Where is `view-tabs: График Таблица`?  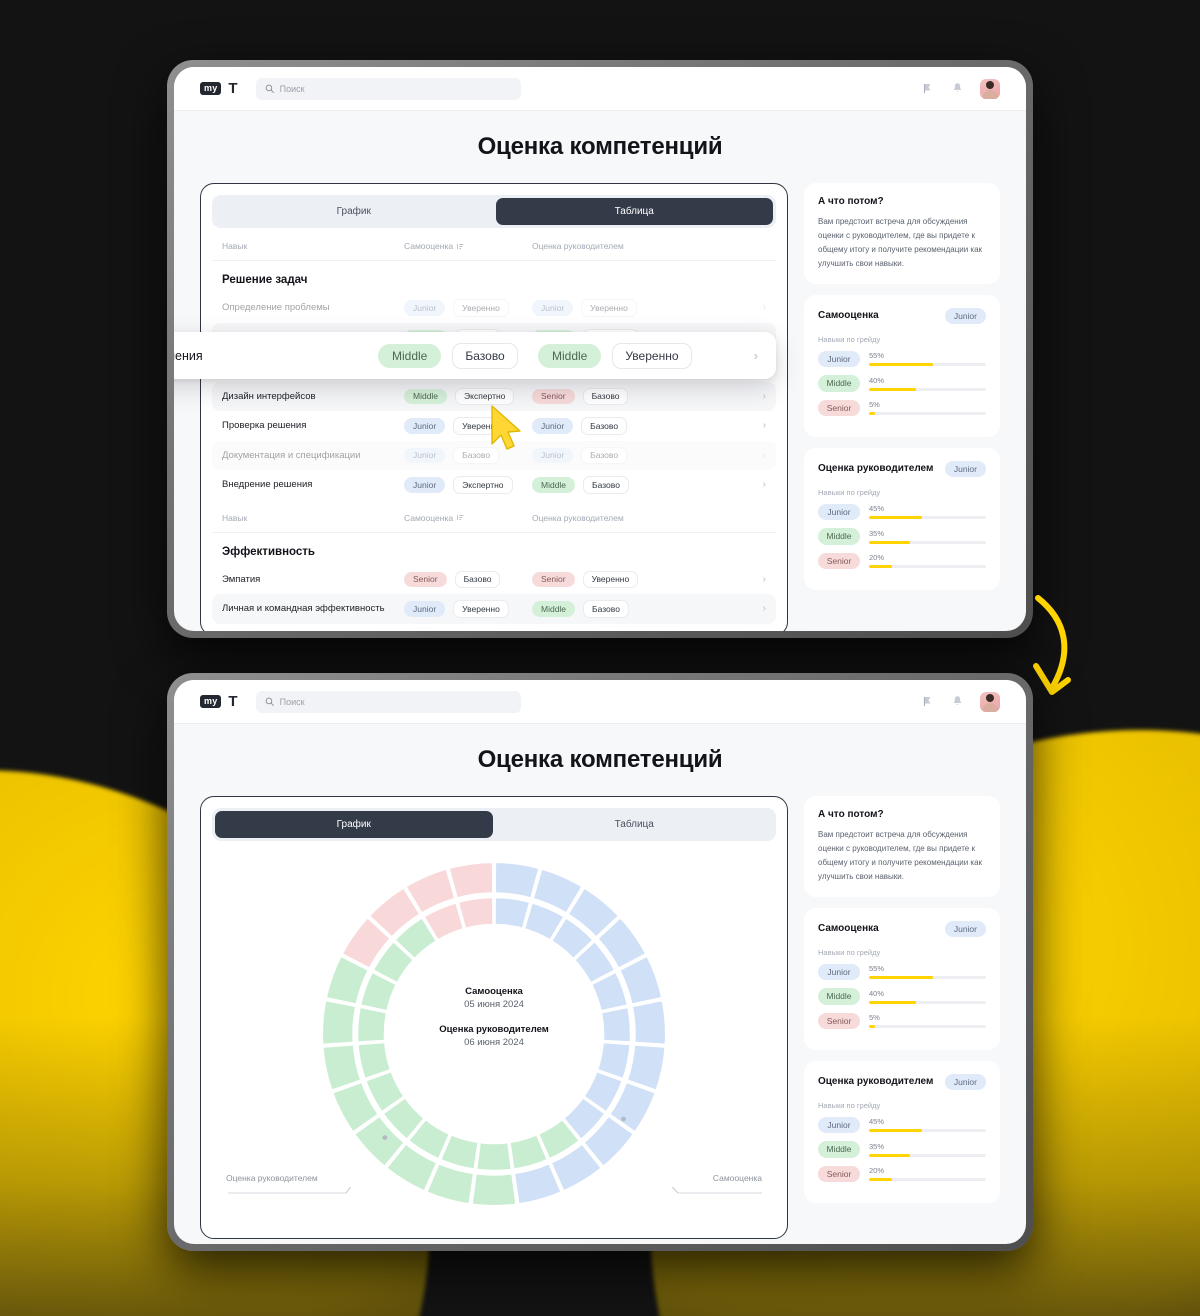
view-tabs: График Таблица is located at coordinates (494, 211).